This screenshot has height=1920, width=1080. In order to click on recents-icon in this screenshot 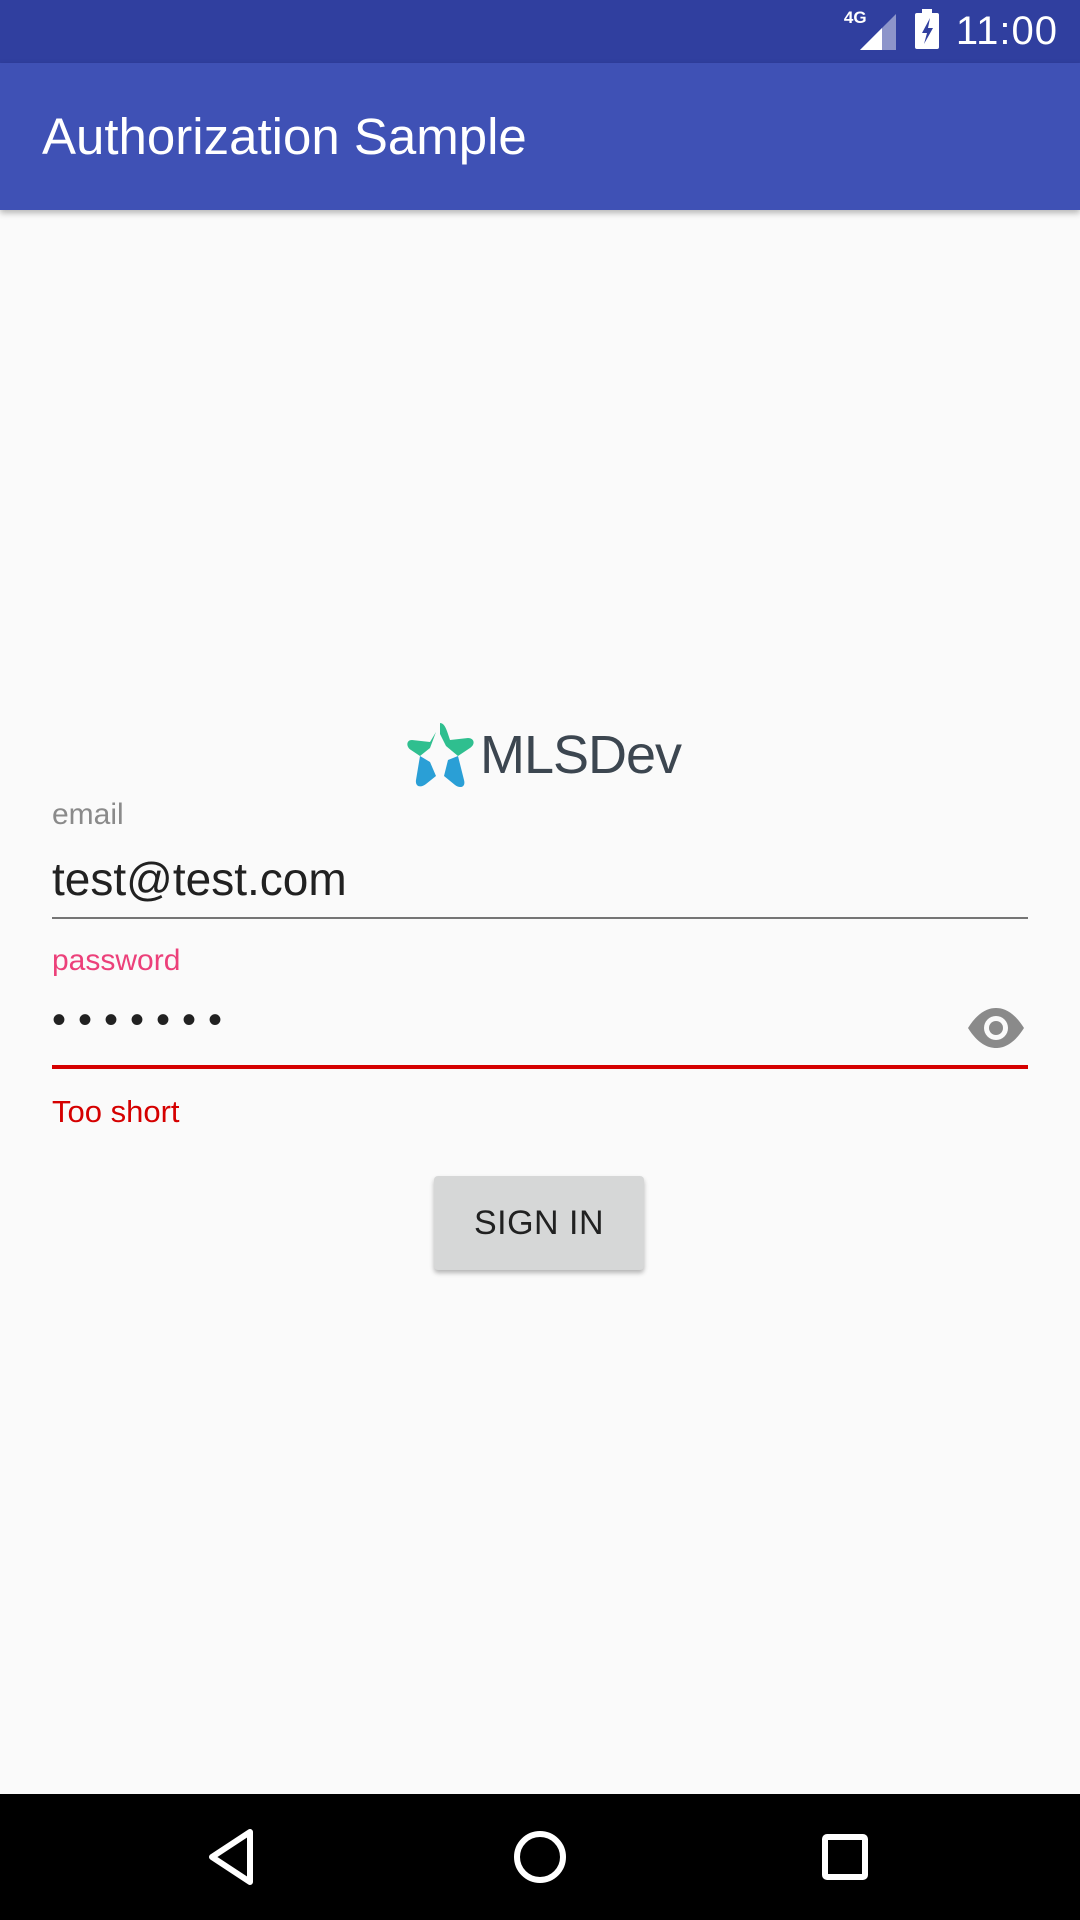, I will do `click(845, 1857)`.